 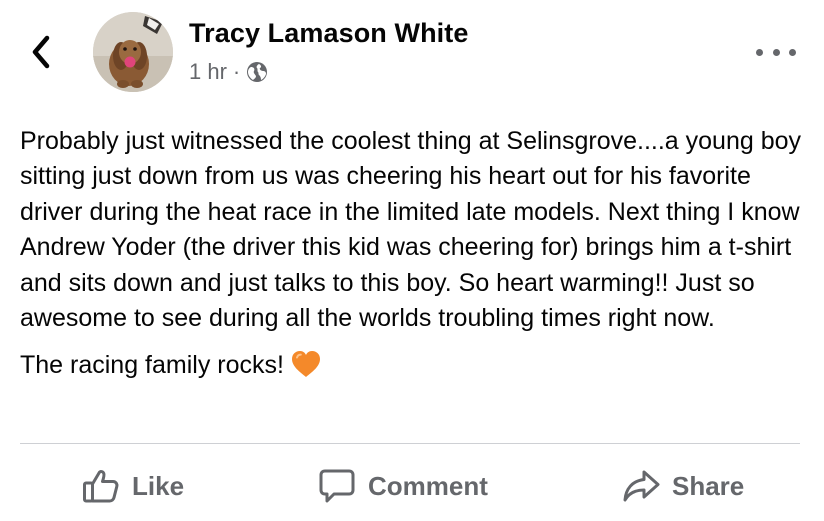 I want to click on share-label: Share, so click(x=708, y=485).